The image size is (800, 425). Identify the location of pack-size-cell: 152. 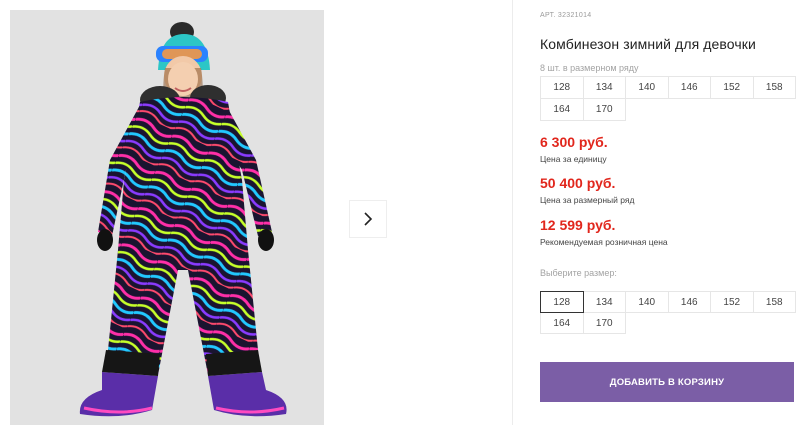
(732, 87).